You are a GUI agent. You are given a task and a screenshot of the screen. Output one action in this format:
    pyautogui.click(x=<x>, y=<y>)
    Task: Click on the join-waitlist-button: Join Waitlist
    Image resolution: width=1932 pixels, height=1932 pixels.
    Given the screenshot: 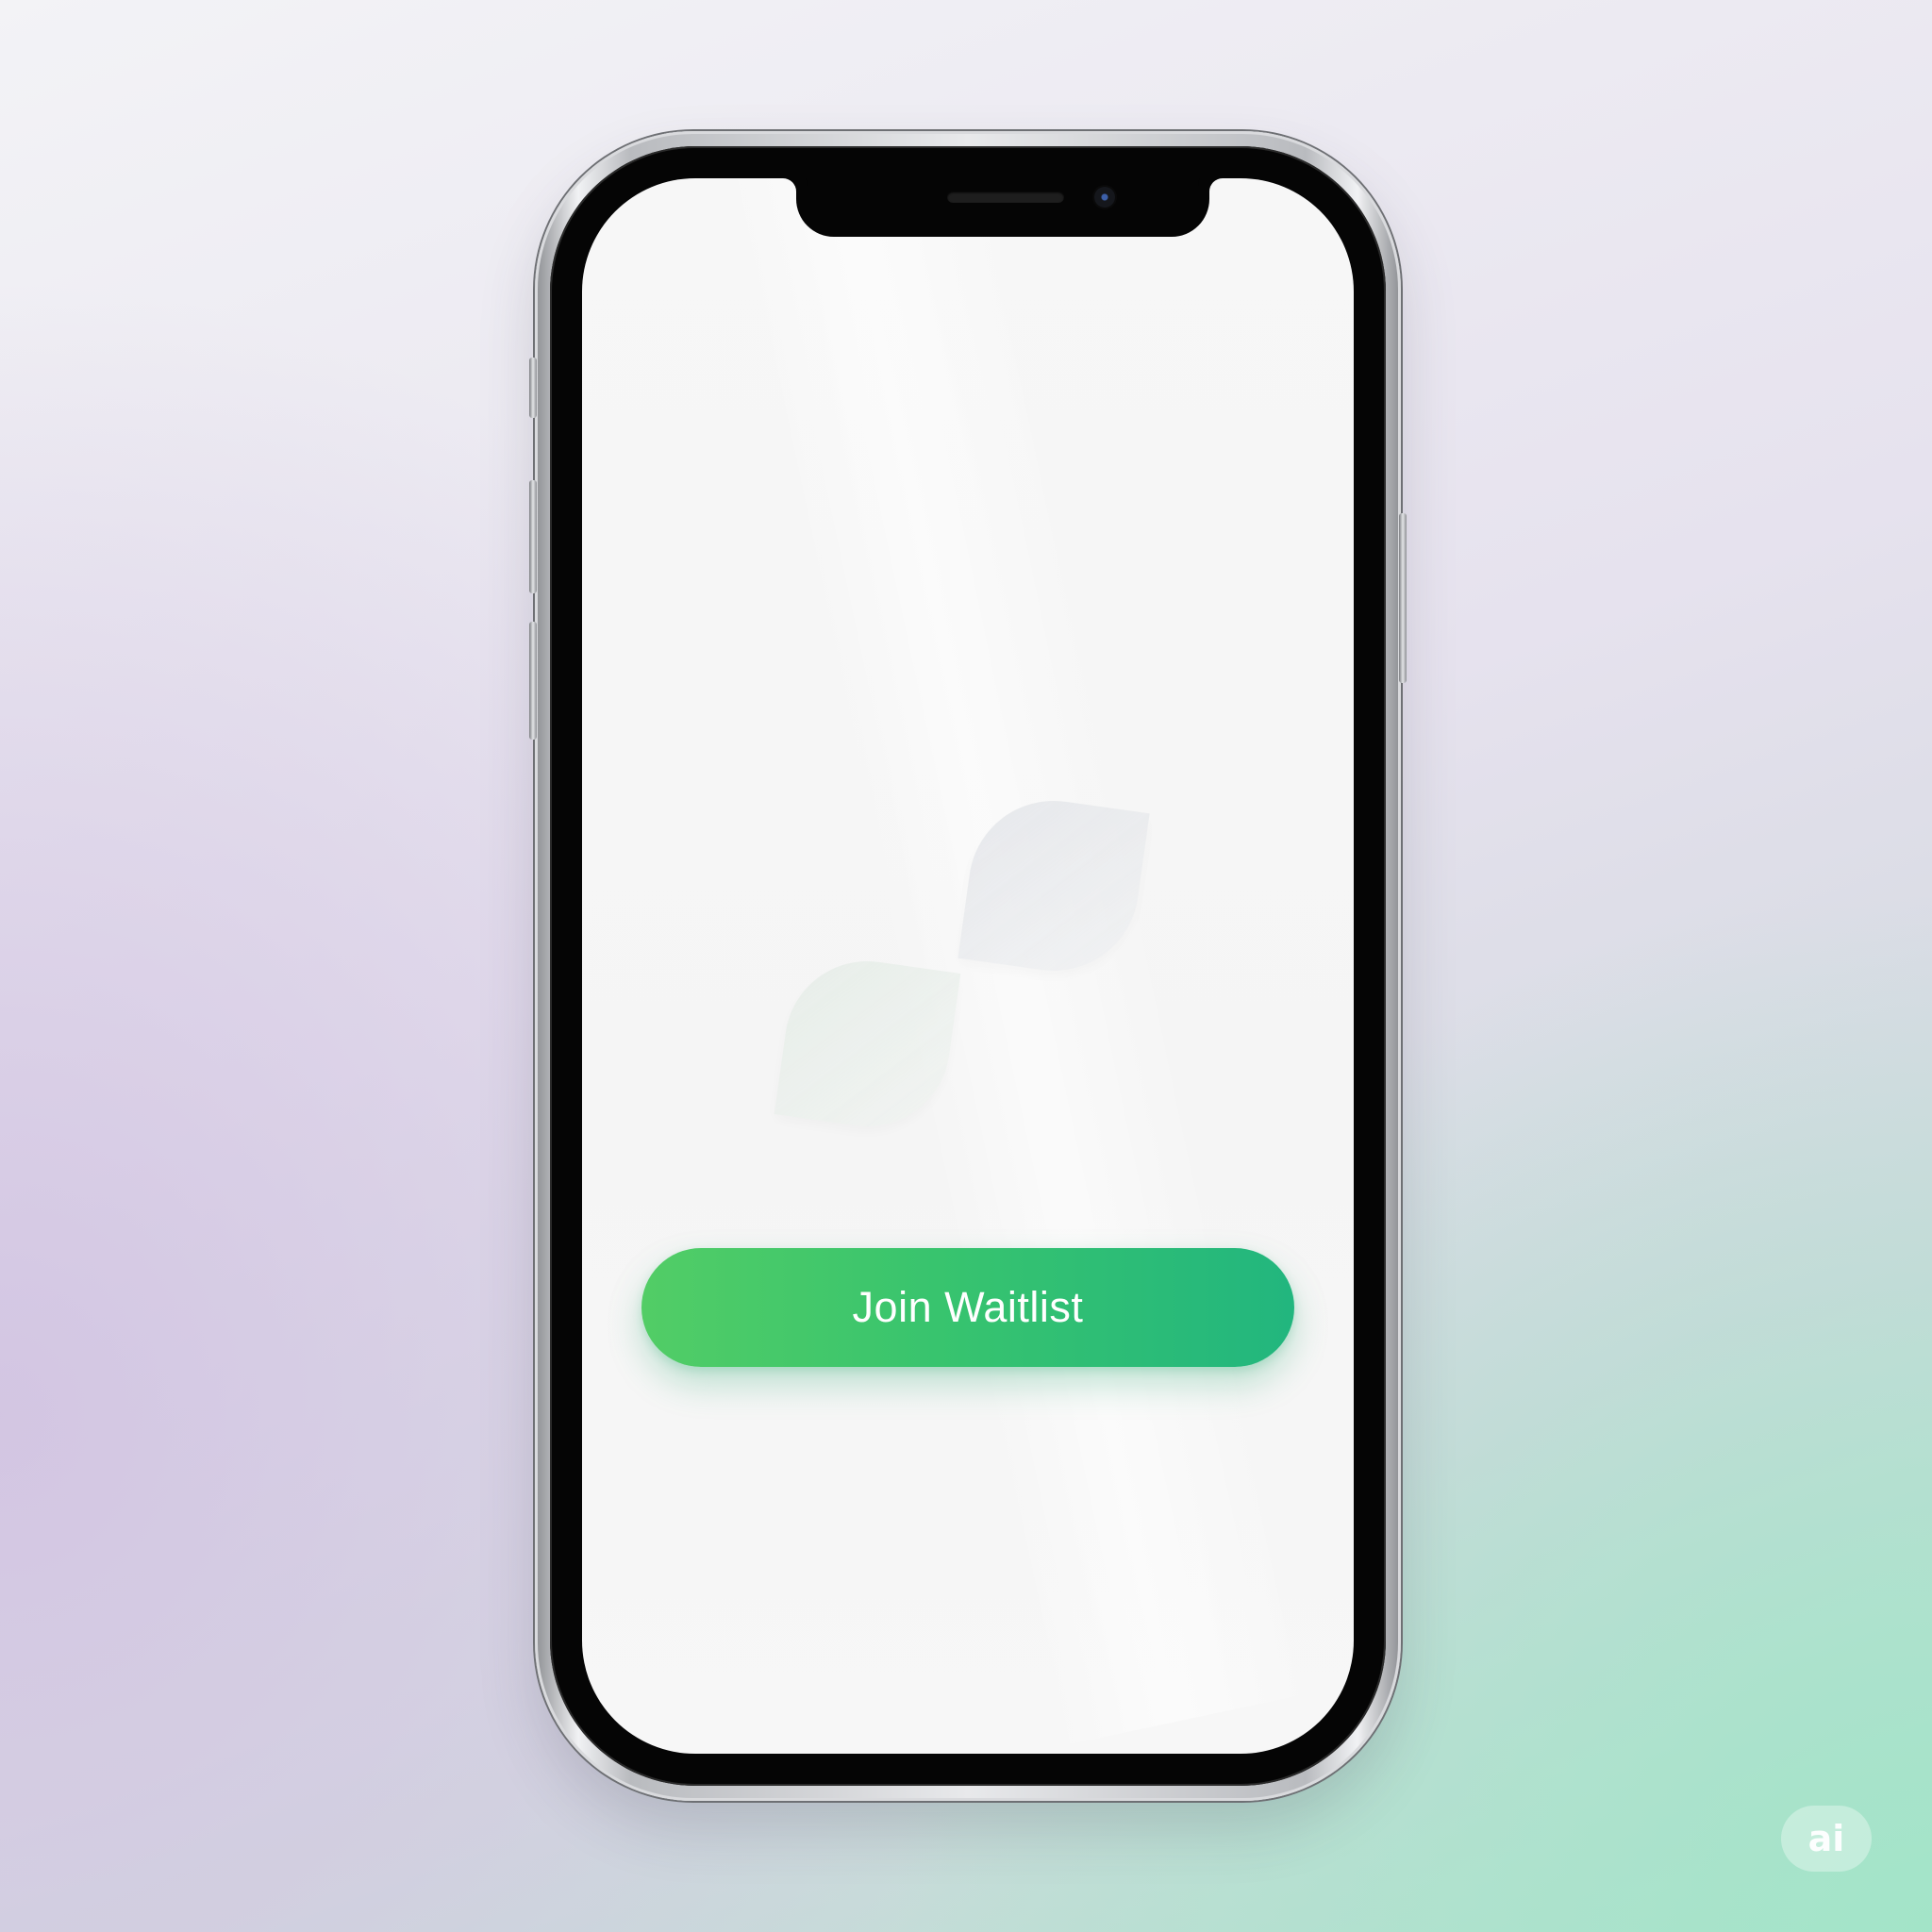 What is the action you would take?
    pyautogui.click(x=967, y=1307)
    